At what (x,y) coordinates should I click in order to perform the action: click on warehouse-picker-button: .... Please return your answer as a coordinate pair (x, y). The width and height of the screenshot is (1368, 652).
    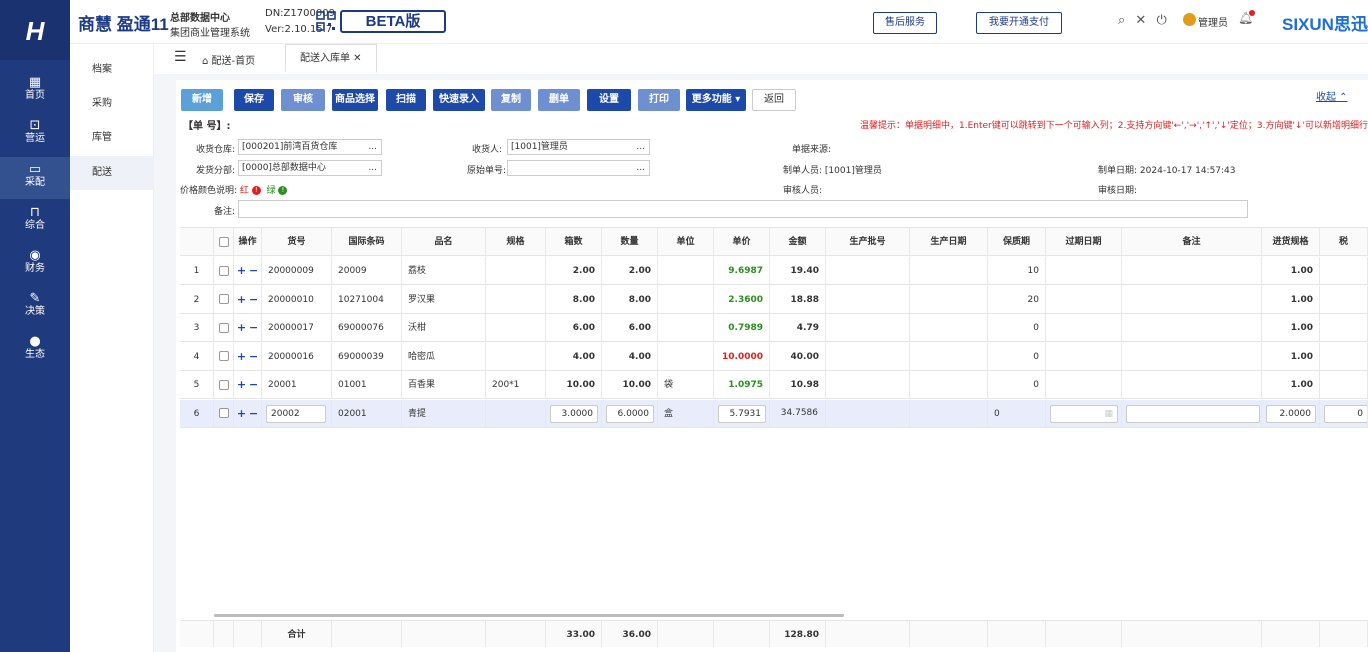
    Looking at the image, I should click on (372, 147).